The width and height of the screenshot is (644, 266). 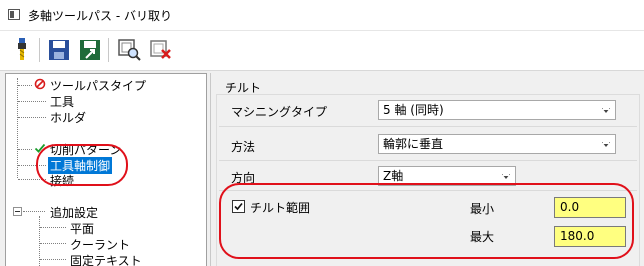 What do you see at coordinates (413, 144) in the screenshot?
I see `method-value: 輪郭に垂直` at bounding box center [413, 144].